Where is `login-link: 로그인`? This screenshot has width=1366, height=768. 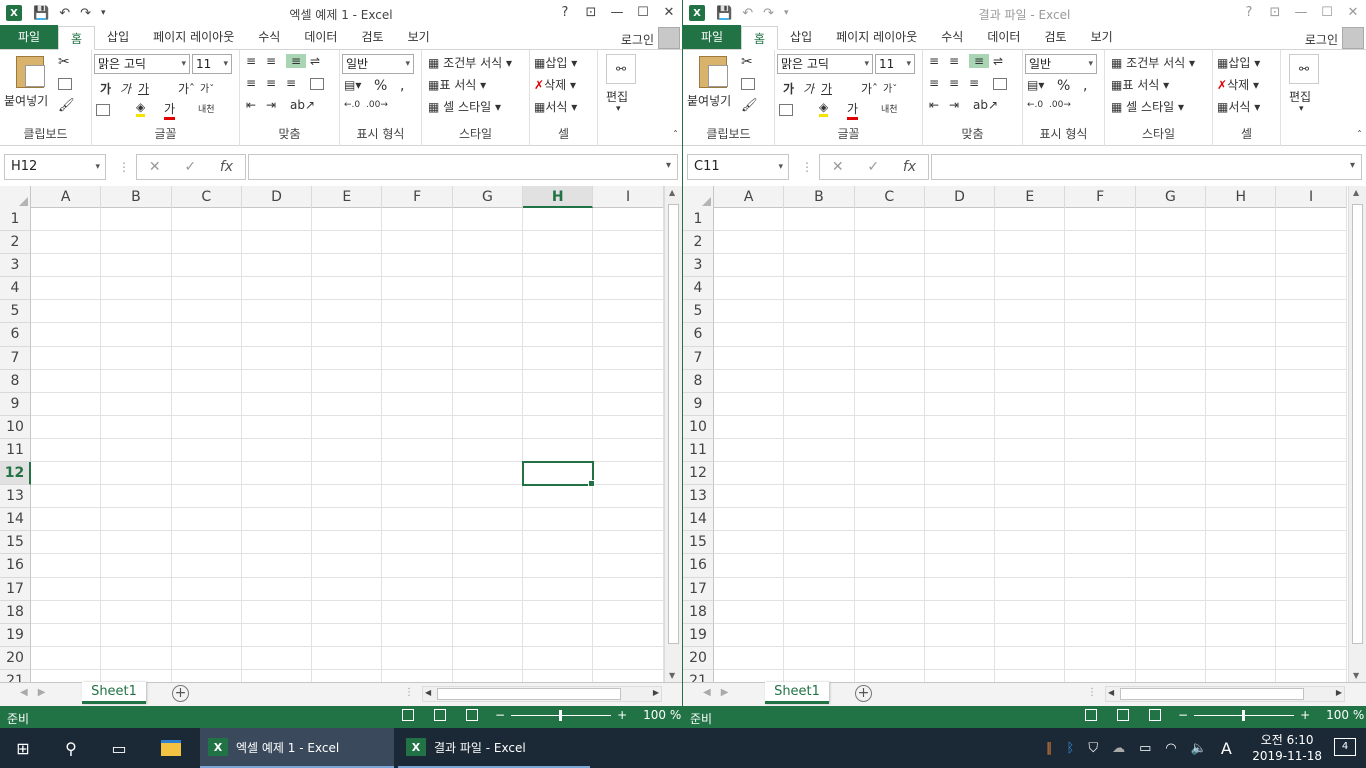 login-link: 로그인 is located at coordinates (637, 39).